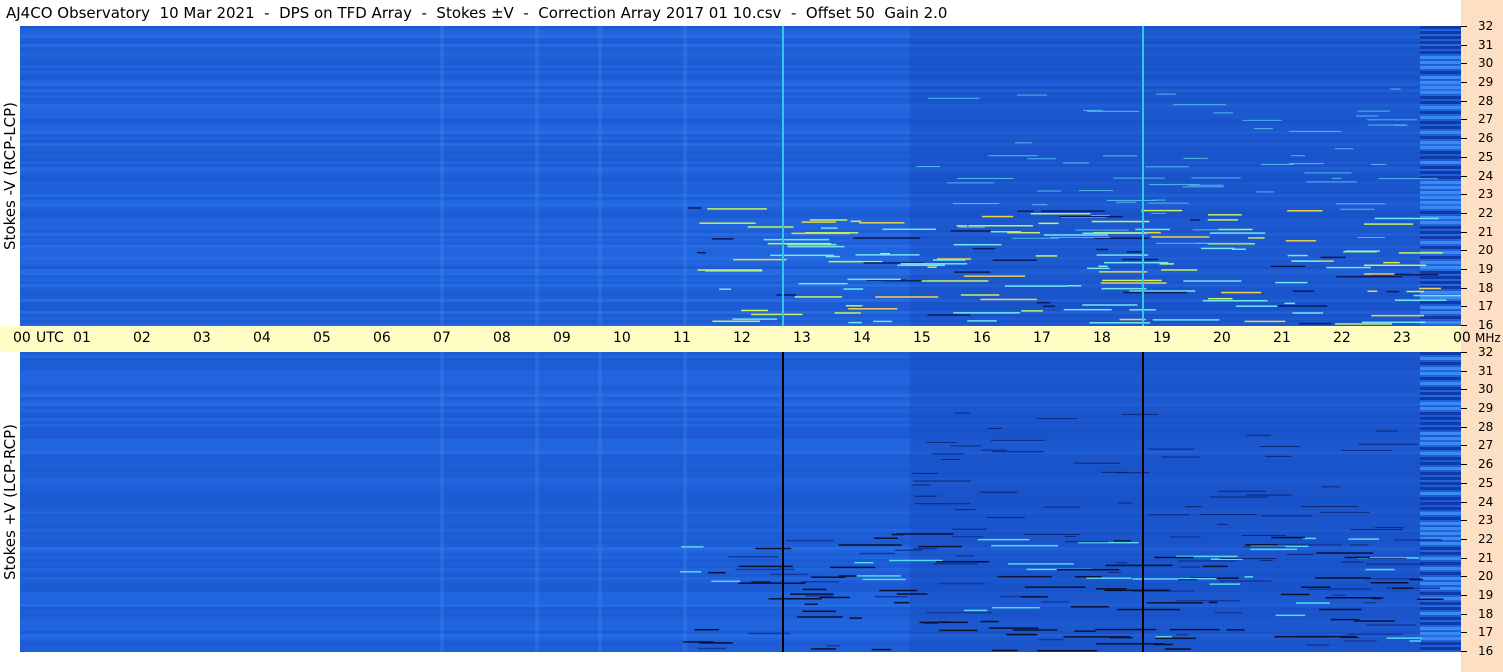 Image resolution: width=1503 pixels, height=672 pixels. What do you see at coordinates (802, 338) in the screenshot?
I see `time-tick-label: 13` at bounding box center [802, 338].